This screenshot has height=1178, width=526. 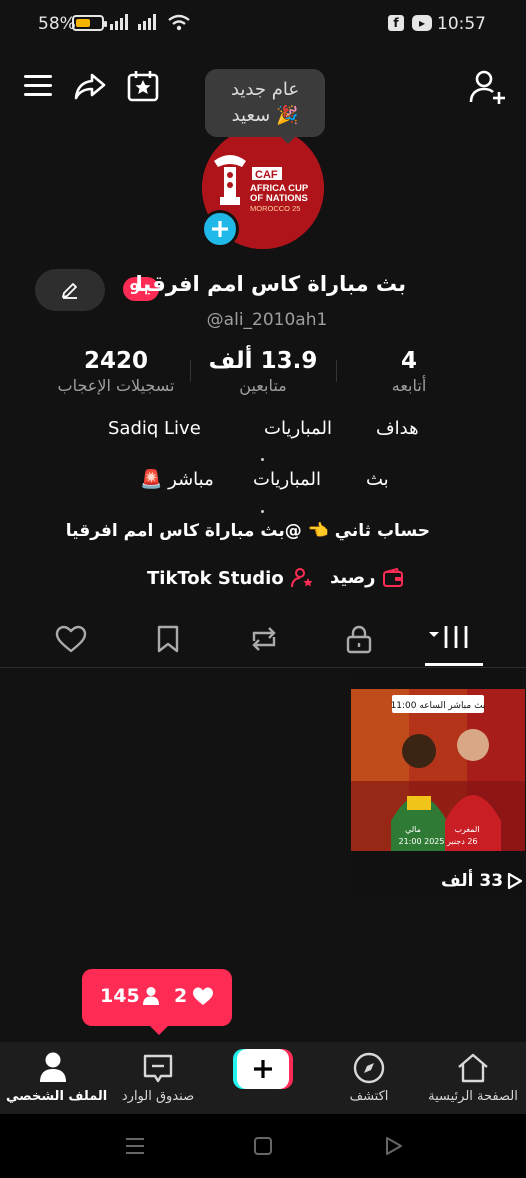 What do you see at coordinates (488, 87) in the screenshot?
I see `add-user-icon` at bounding box center [488, 87].